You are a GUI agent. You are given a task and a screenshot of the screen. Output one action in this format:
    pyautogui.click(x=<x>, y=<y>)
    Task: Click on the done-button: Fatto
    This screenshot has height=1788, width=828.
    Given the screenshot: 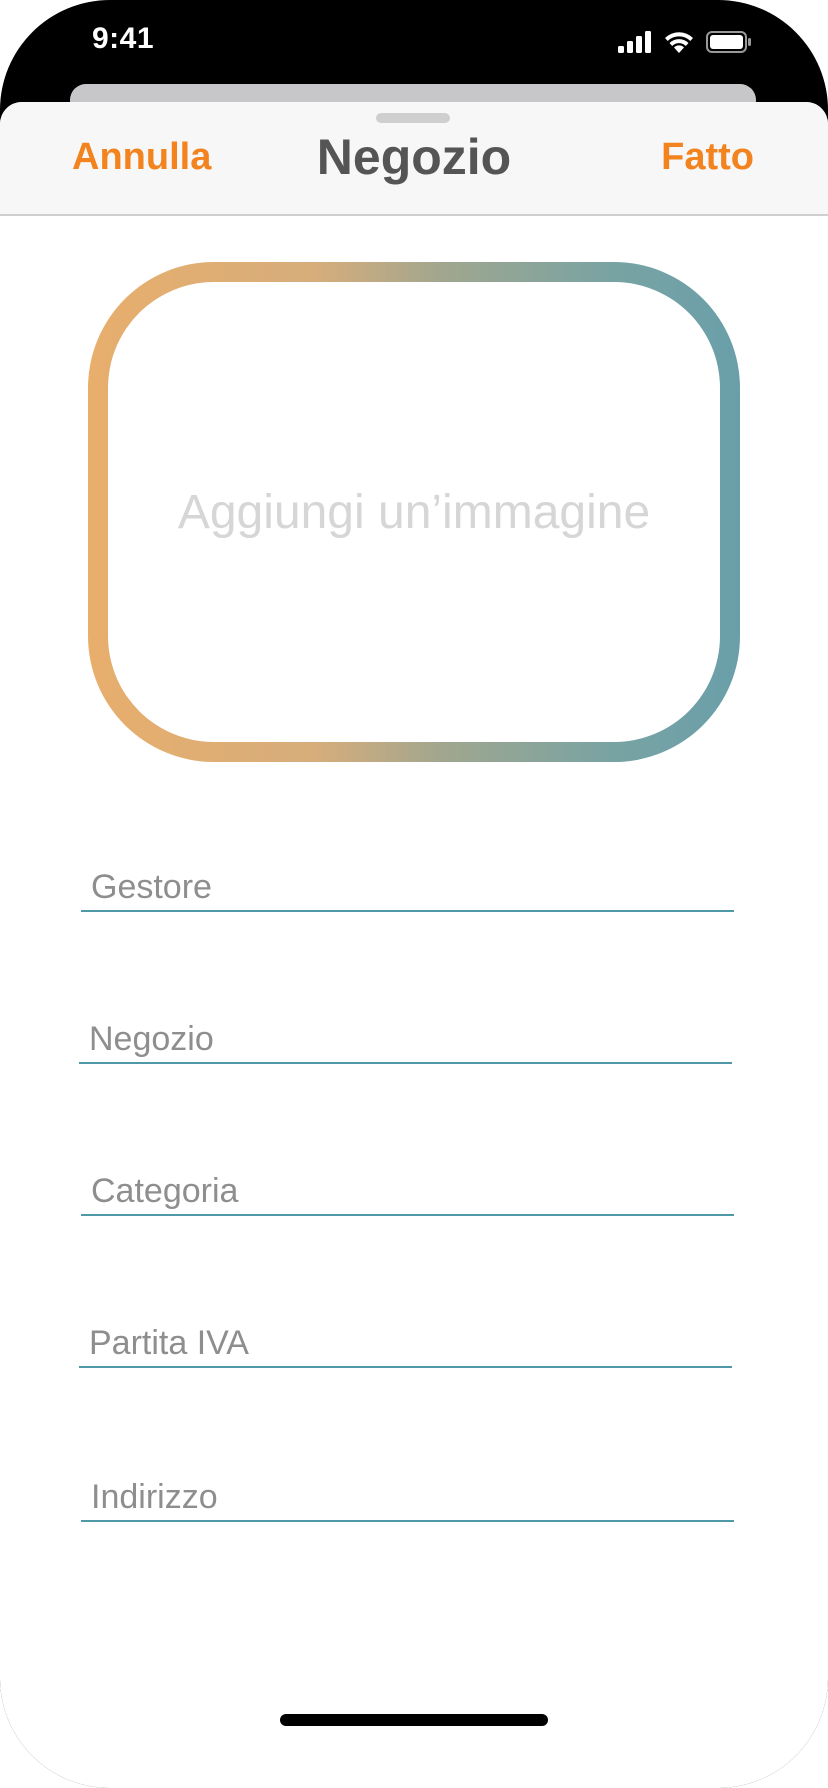 What is the action you would take?
    pyautogui.click(x=707, y=157)
    